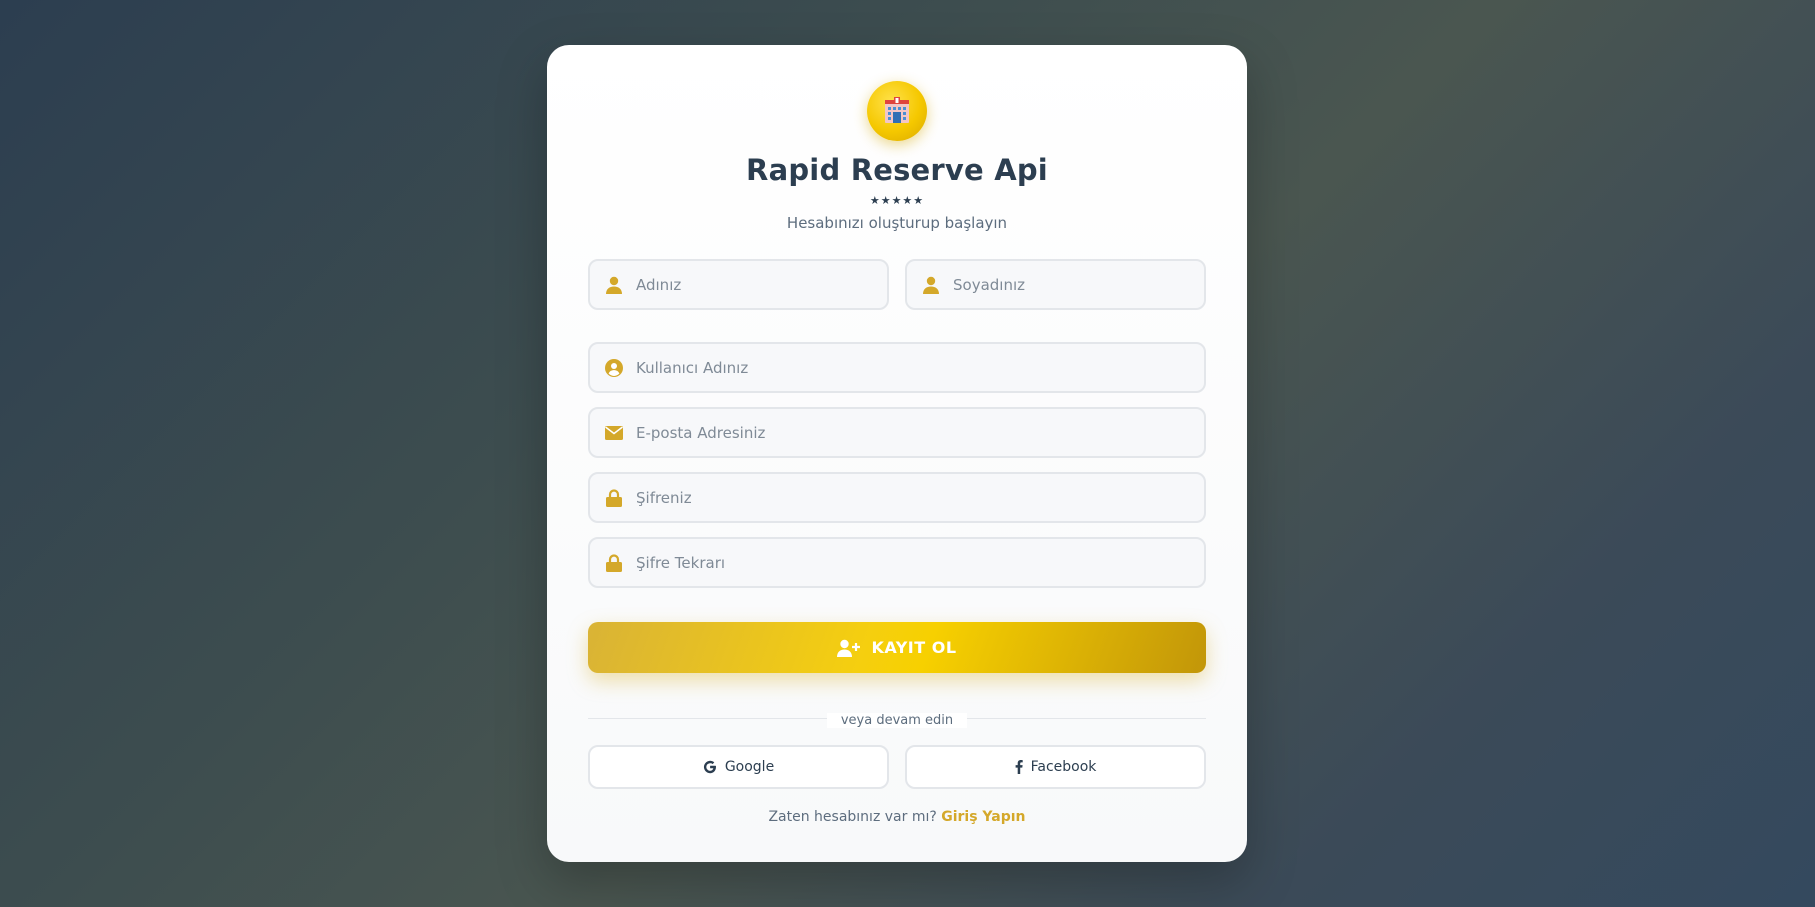 Image resolution: width=1815 pixels, height=907 pixels. What do you see at coordinates (852, 817) in the screenshot?
I see `login-prompt-text: Zaten hesabınız var mı?` at bounding box center [852, 817].